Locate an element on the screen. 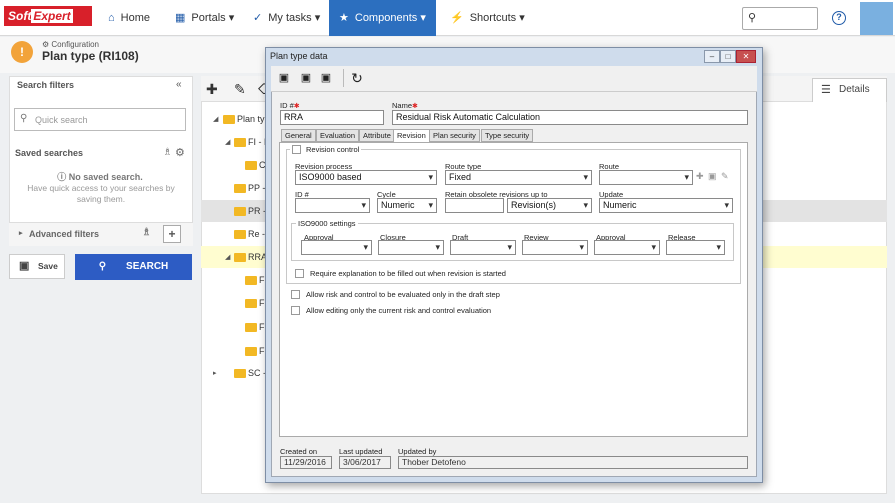 The width and height of the screenshot is (895, 503). allow-draft-checkbox is located at coordinates (295, 294).